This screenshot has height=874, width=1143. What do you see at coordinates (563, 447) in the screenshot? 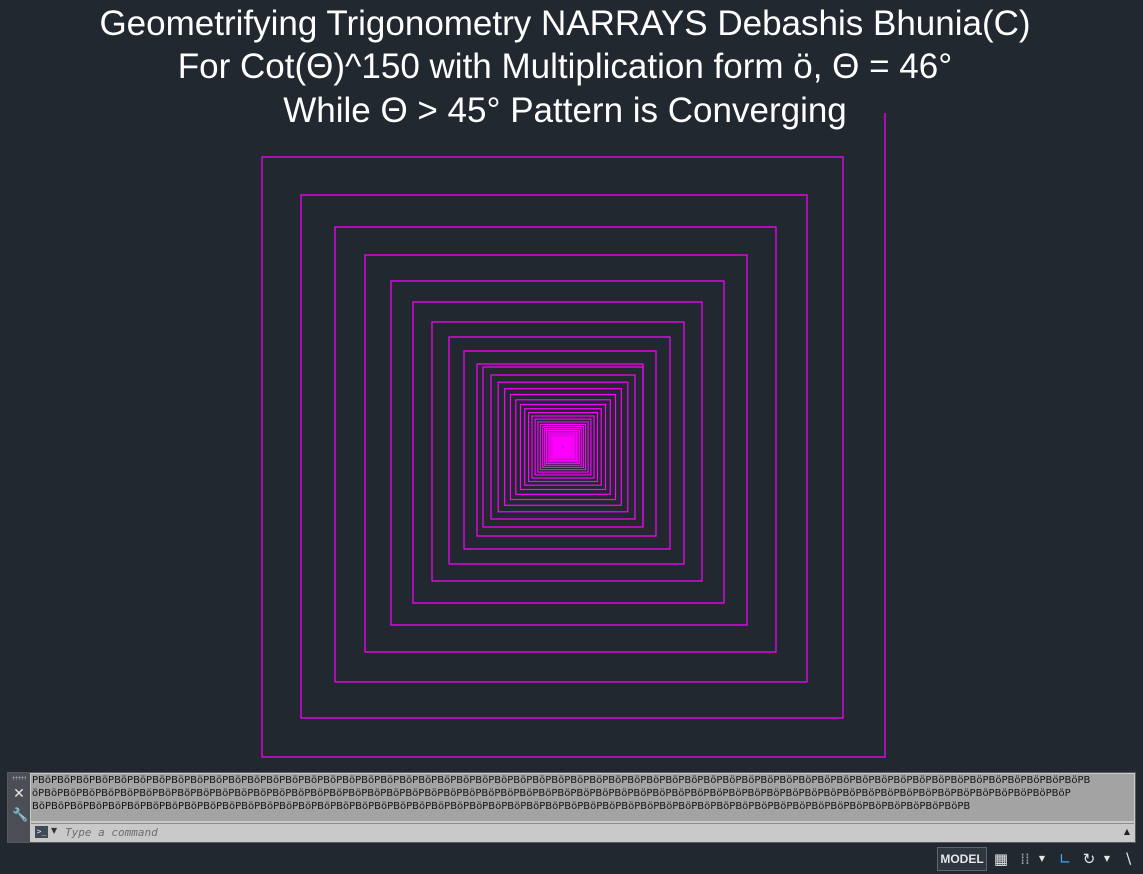
I see `spiral-core` at bounding box center [563, 447].